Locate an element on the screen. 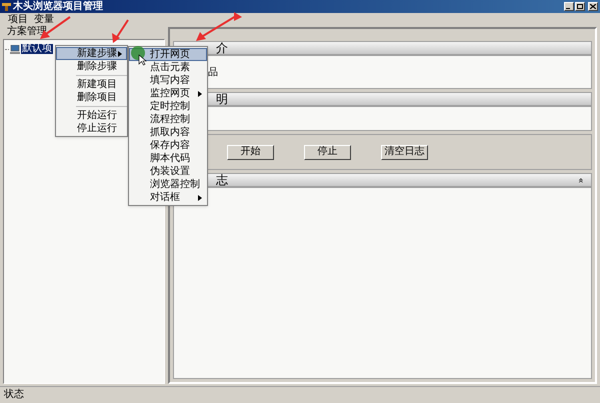  close-button is located at coordinates (593, 6).